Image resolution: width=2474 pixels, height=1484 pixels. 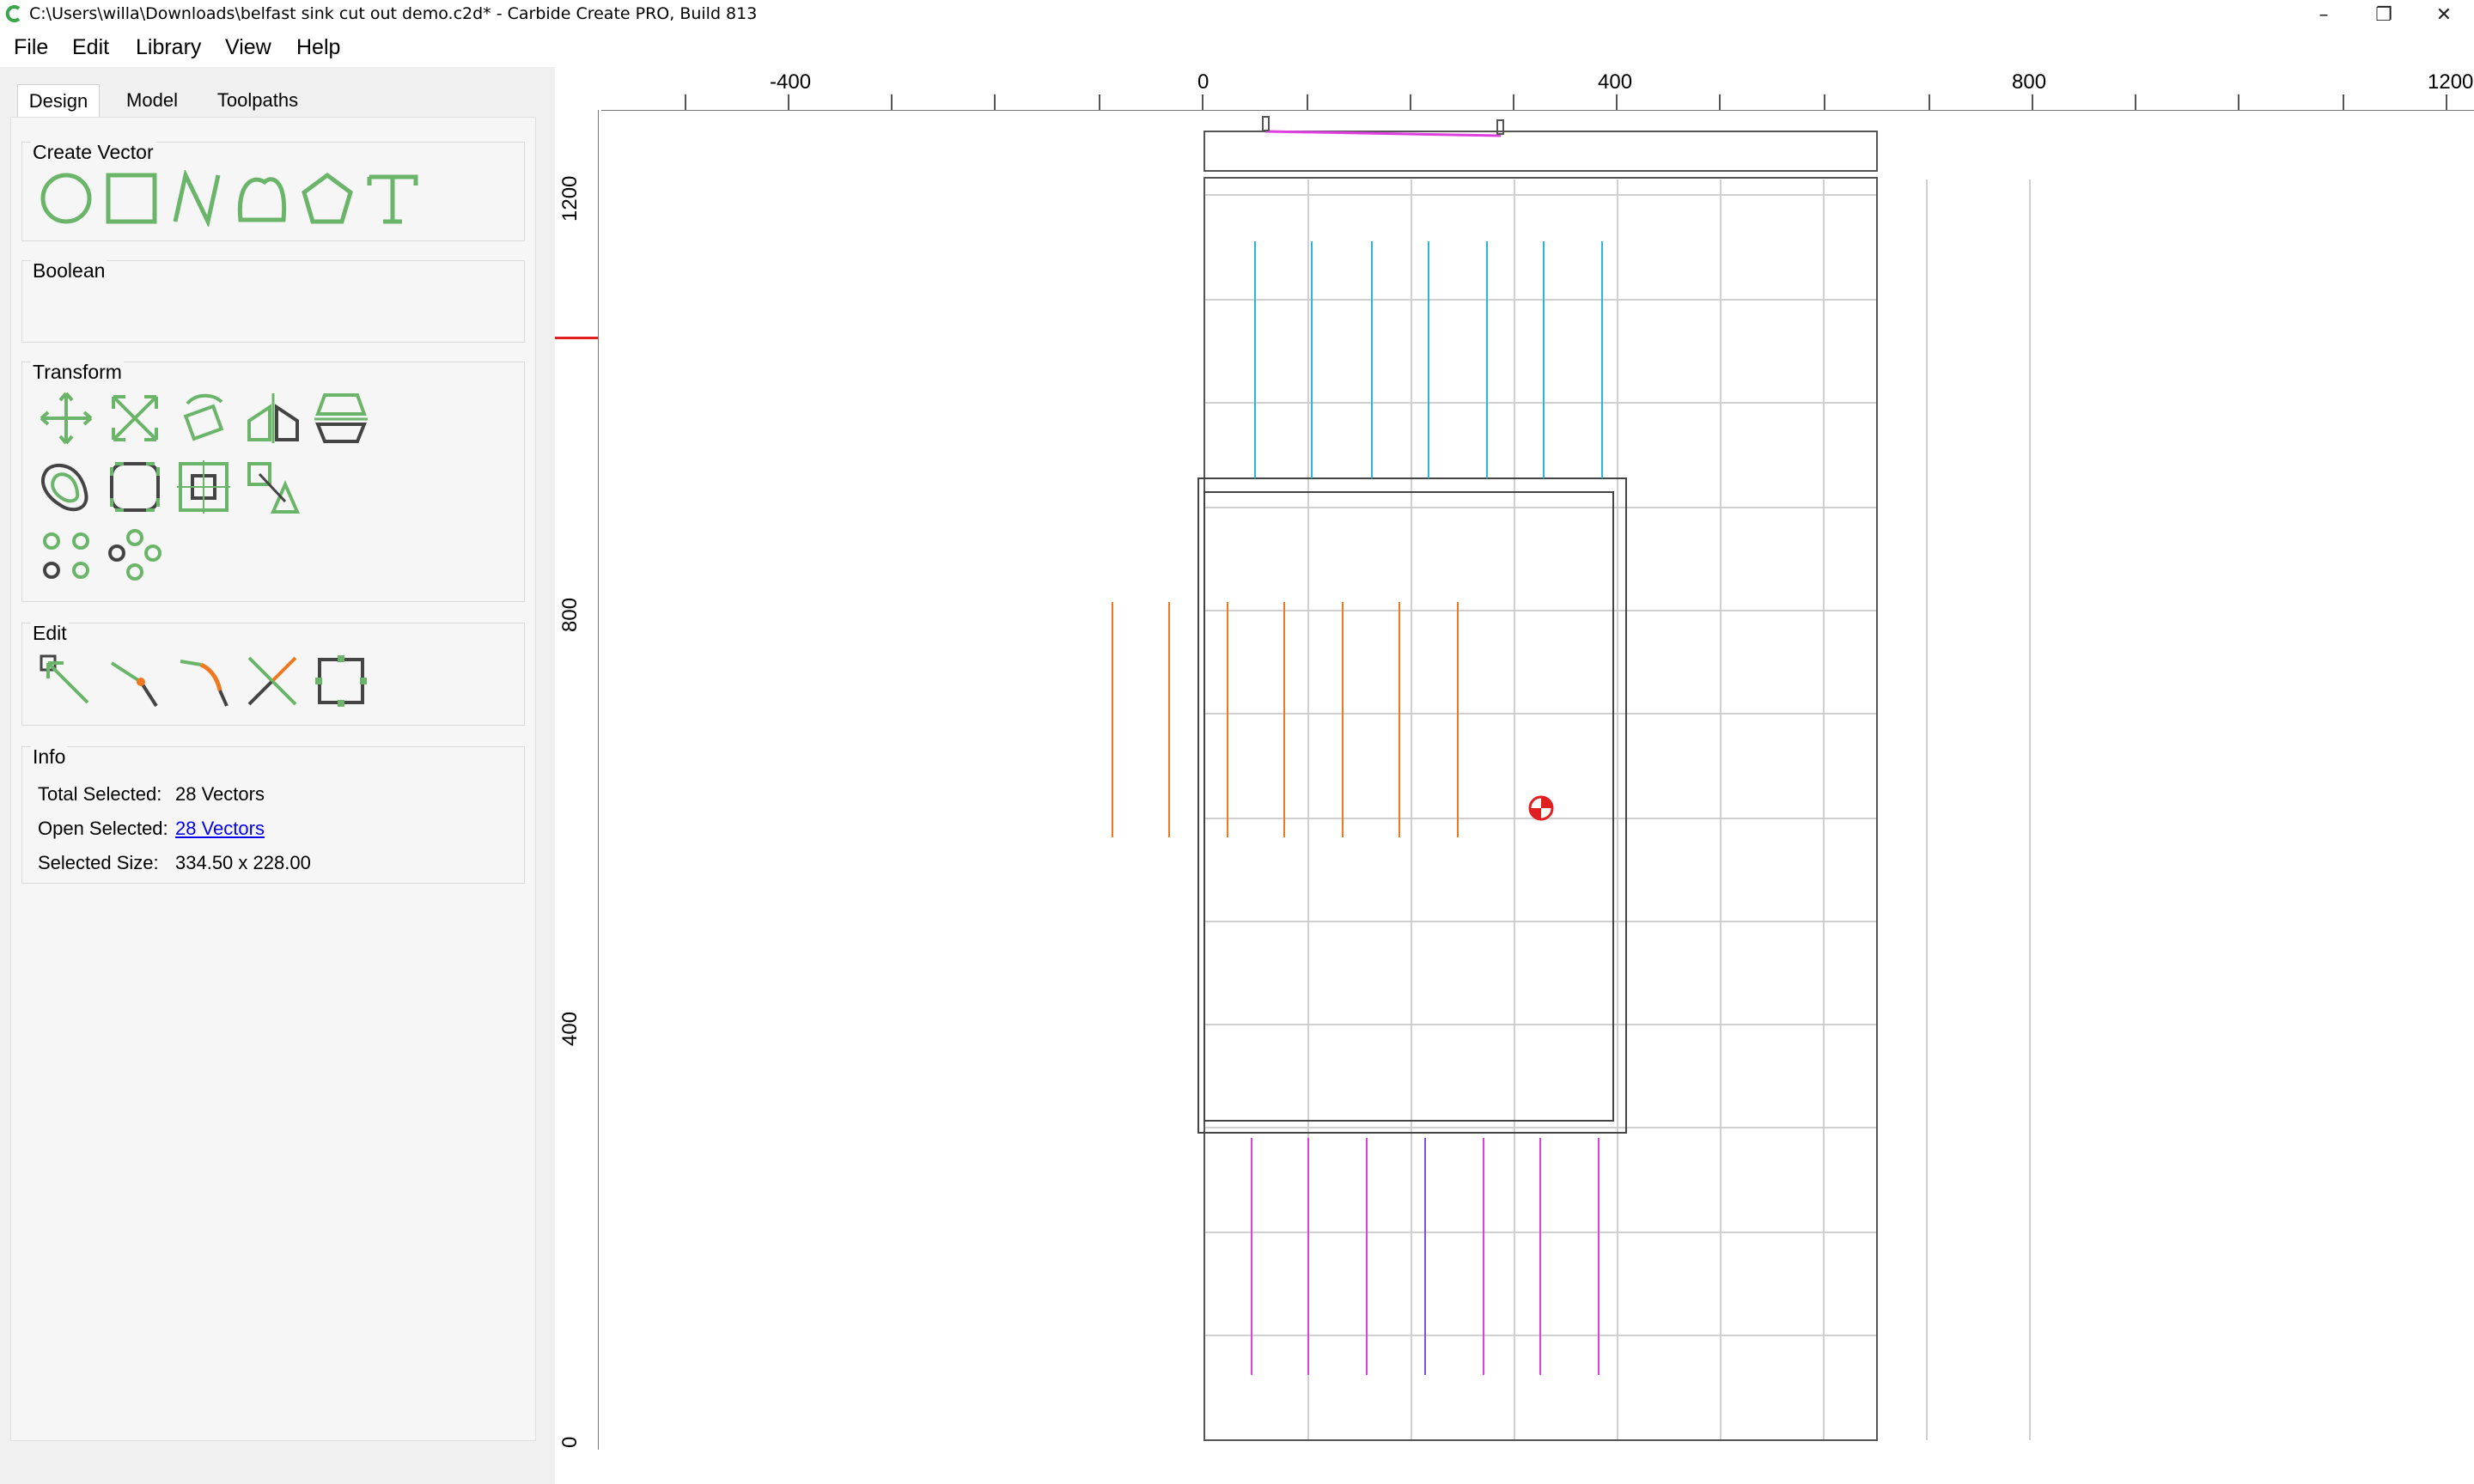 I want to click on app-logo-icon, so click(x=13, y=13).